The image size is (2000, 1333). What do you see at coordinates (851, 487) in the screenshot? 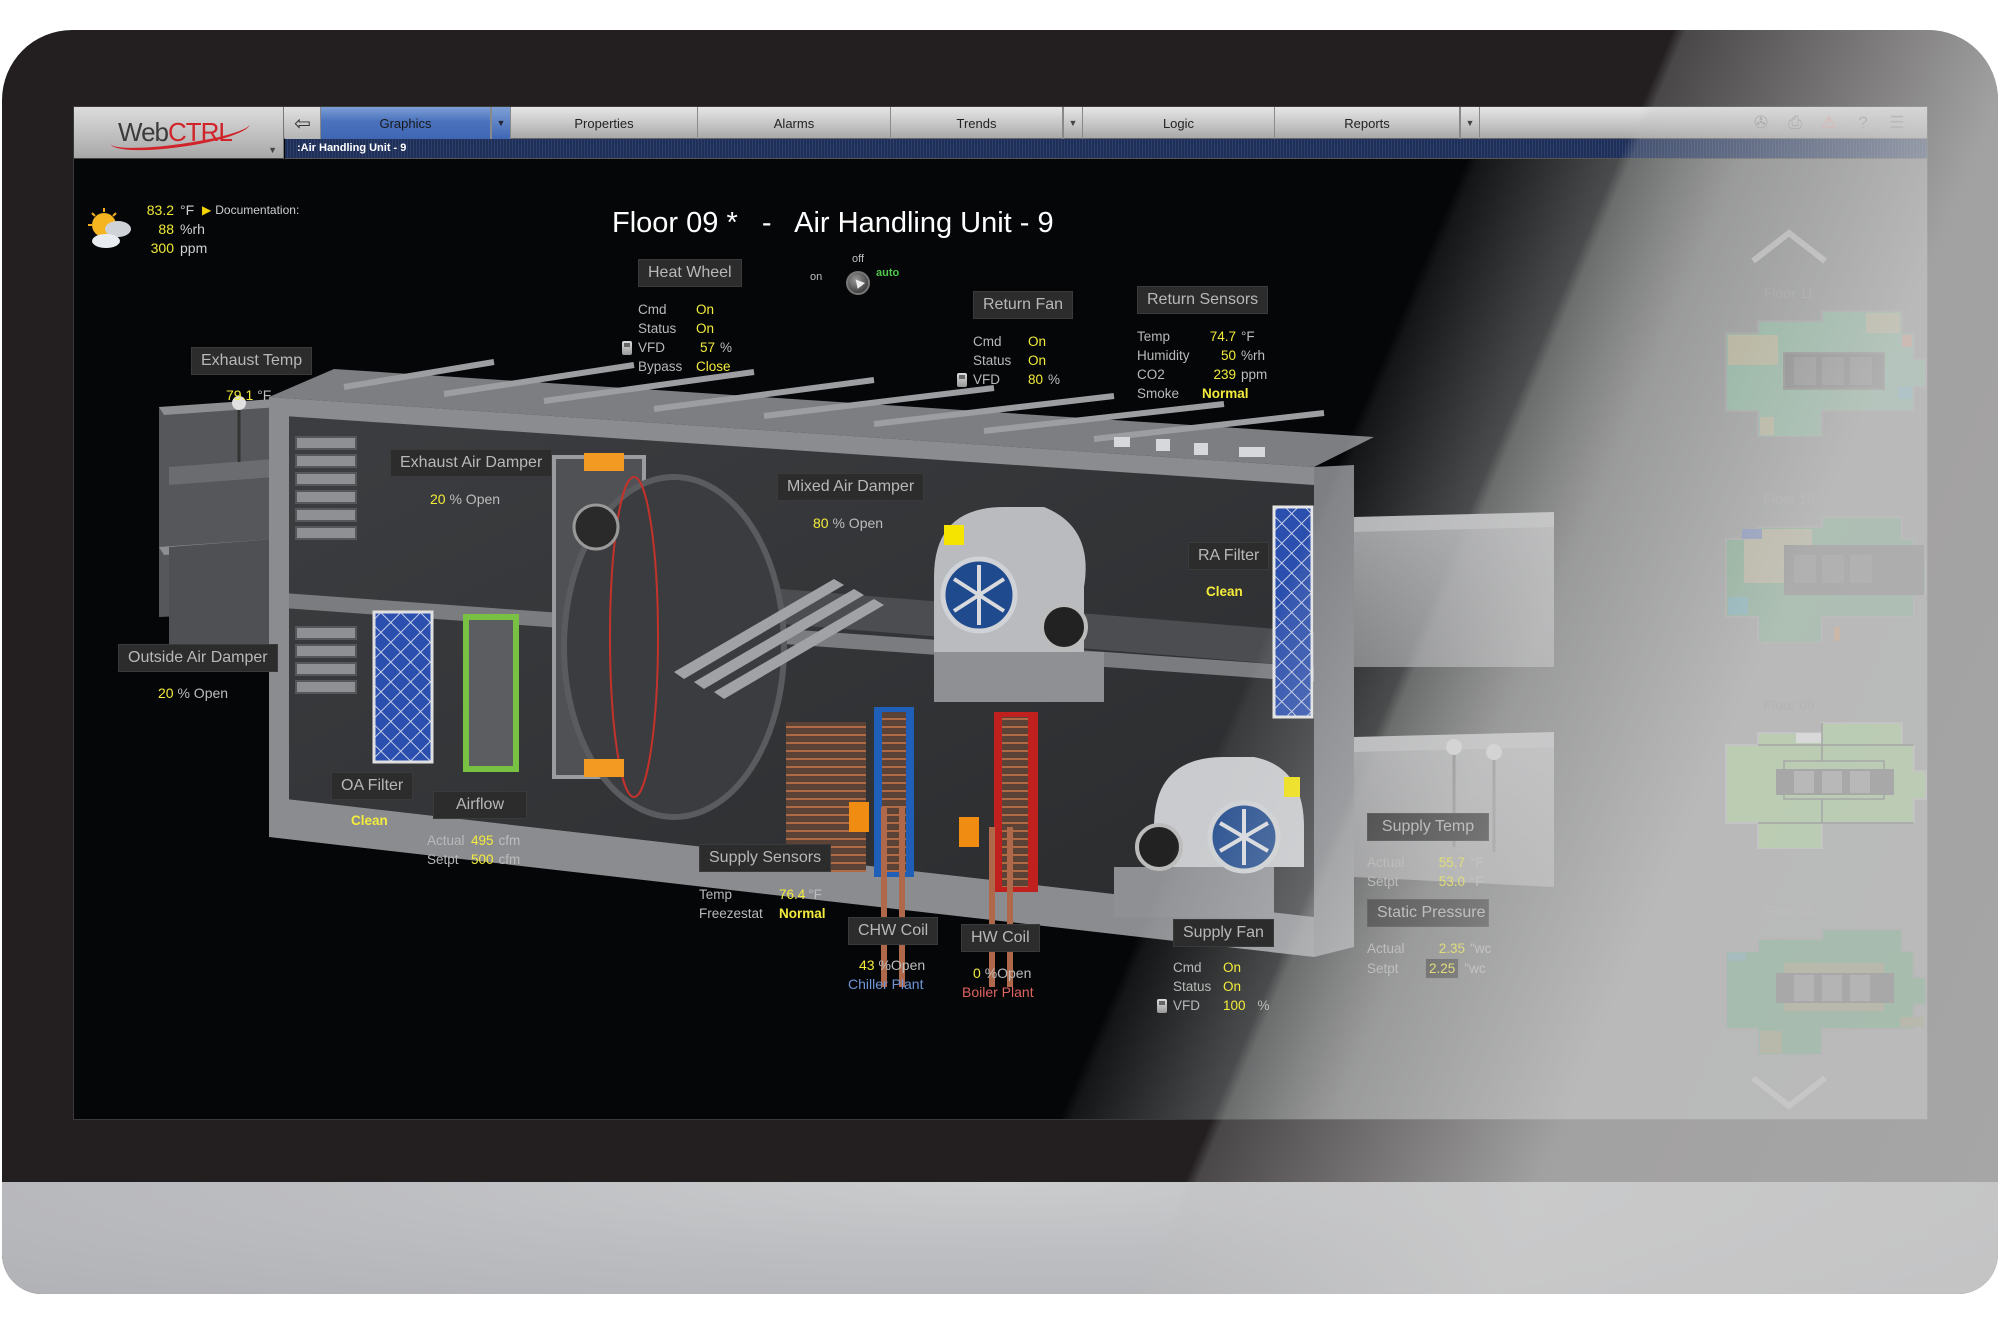
I see `mixed-air-damper-label: Mixed Air Damper` at bounding box center [851, 487].